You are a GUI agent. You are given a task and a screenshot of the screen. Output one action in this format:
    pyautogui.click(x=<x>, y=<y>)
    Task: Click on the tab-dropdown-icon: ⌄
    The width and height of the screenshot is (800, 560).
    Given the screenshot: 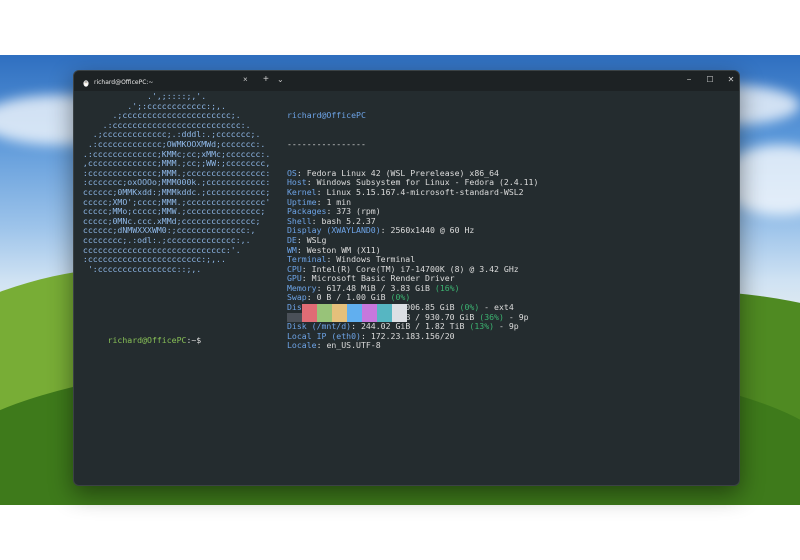 What is the action you would take?
    pyautogui.click(x=280, y=80)
    